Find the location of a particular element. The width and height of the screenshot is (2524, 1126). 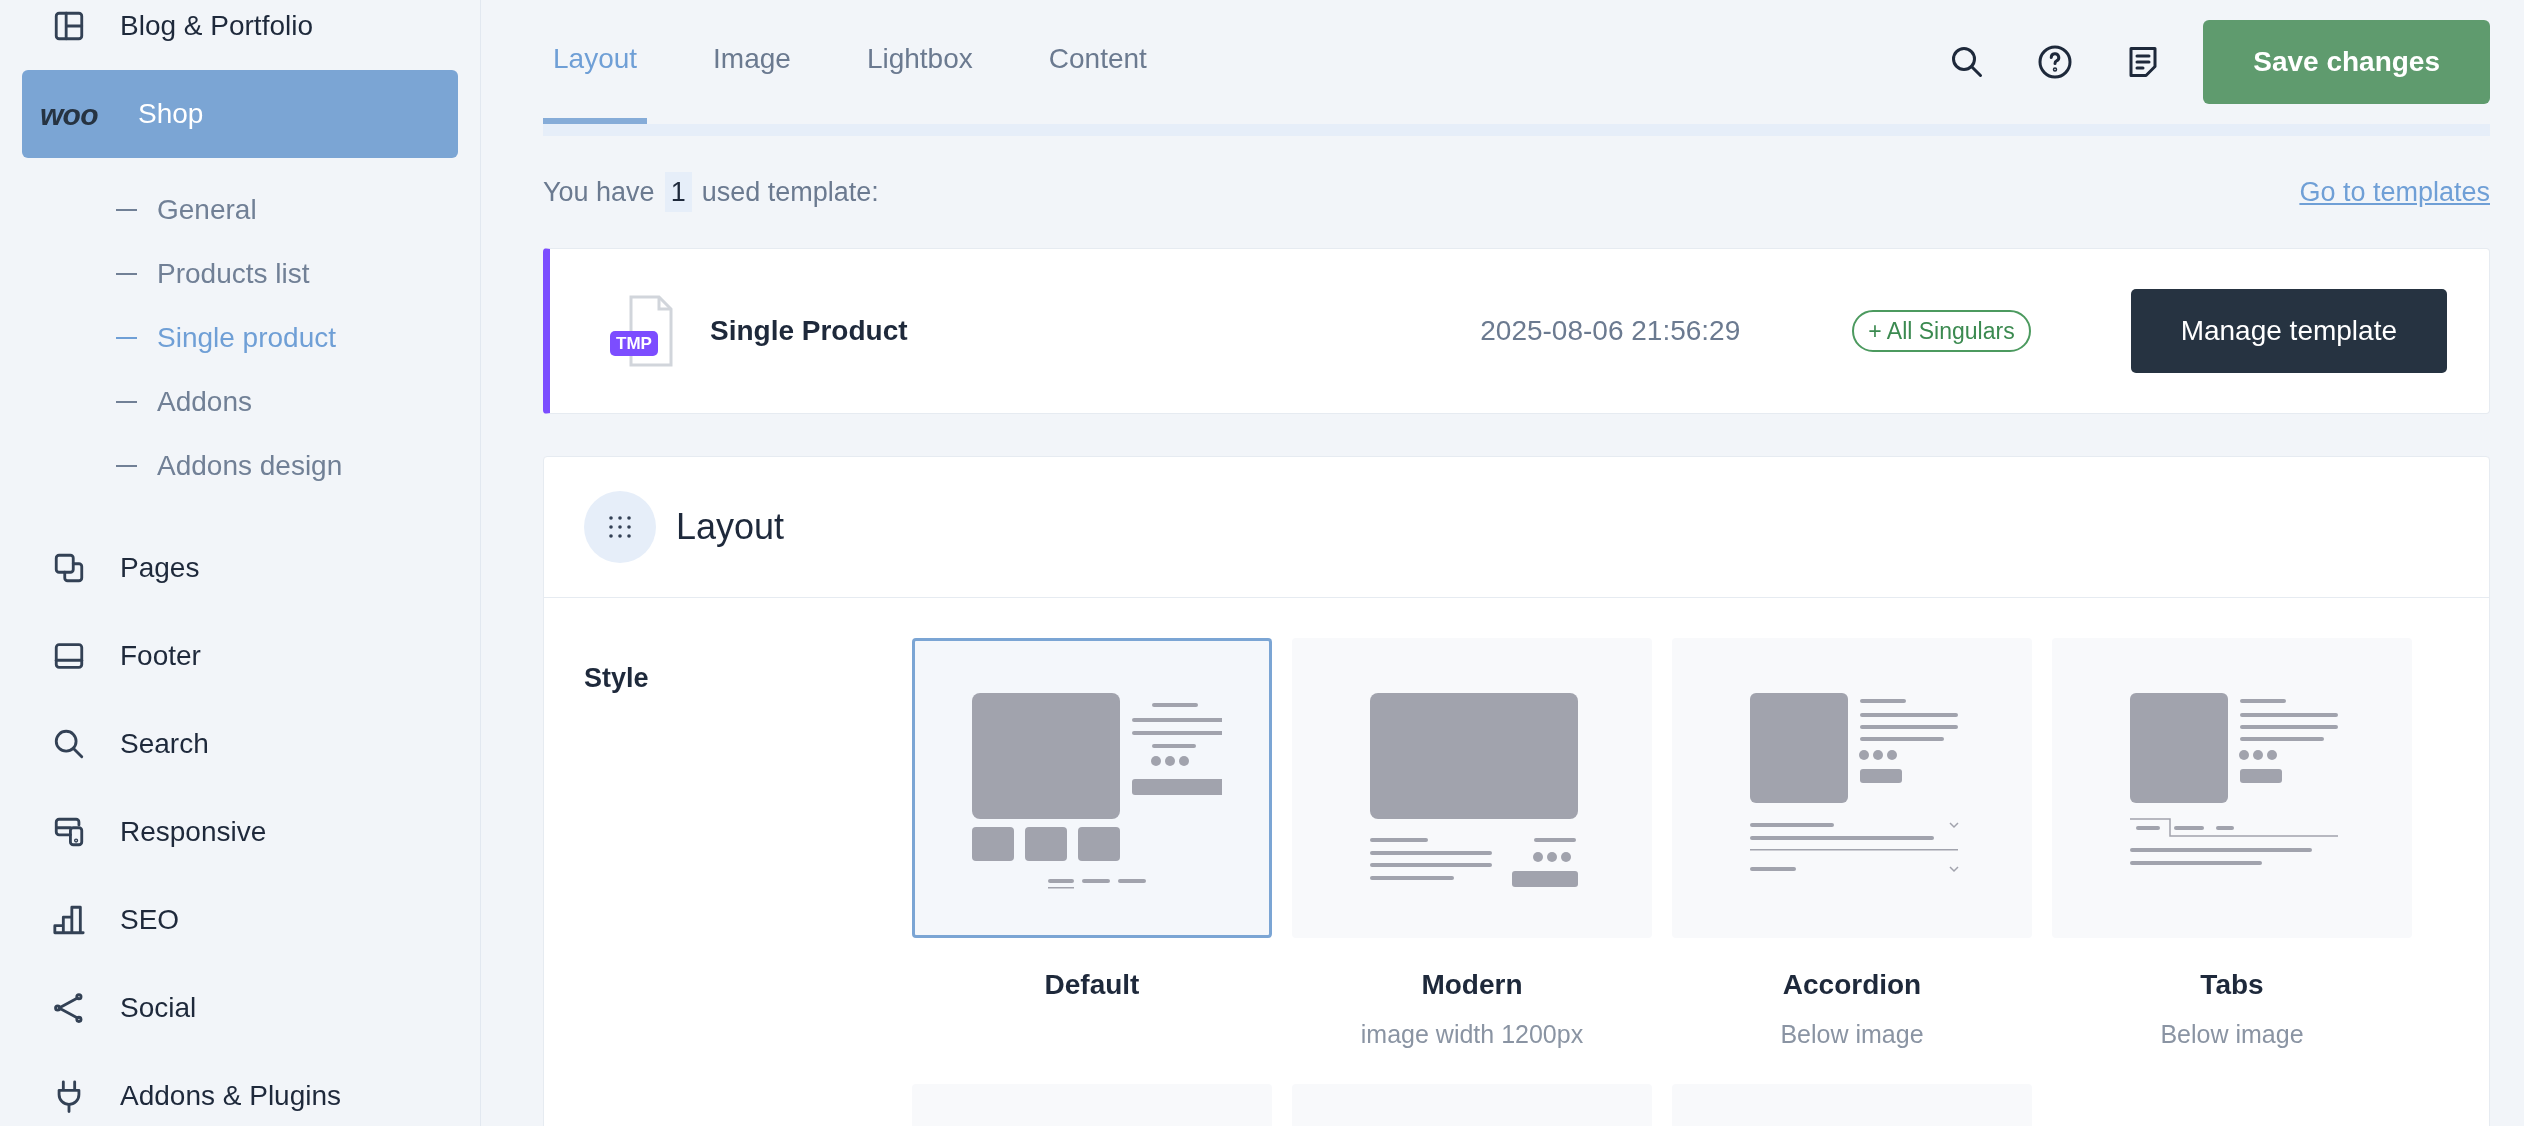

style-name: Accordion is located at coordinates (1852, 985).